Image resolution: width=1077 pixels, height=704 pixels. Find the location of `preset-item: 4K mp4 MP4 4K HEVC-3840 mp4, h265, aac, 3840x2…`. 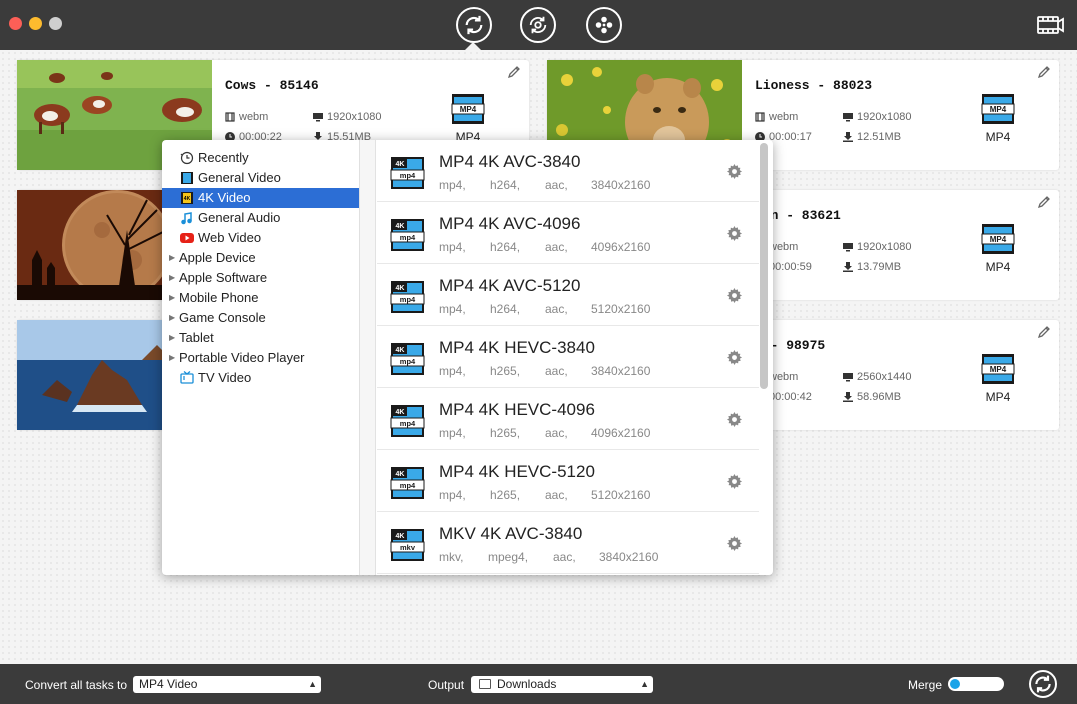

preset-item: 4K mp4 MP4 4K HEVC-3840 mp4, h265, aac, 3840x2… is located at coordinates (568, 357).